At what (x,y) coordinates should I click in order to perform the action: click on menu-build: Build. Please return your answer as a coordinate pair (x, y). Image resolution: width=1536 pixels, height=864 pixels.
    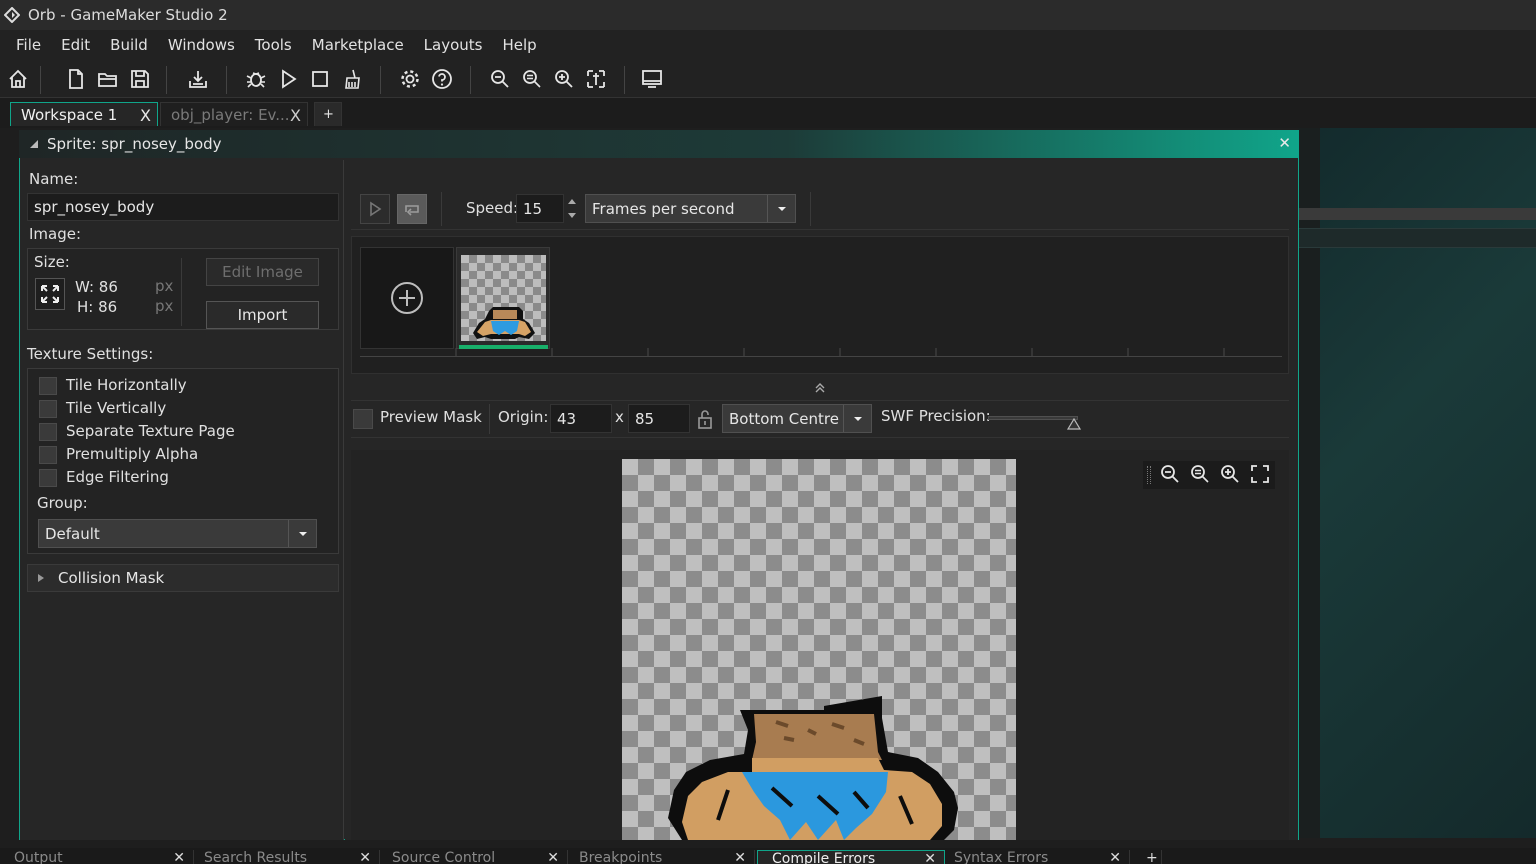
    Looking at the image, I should click on (129, 45).